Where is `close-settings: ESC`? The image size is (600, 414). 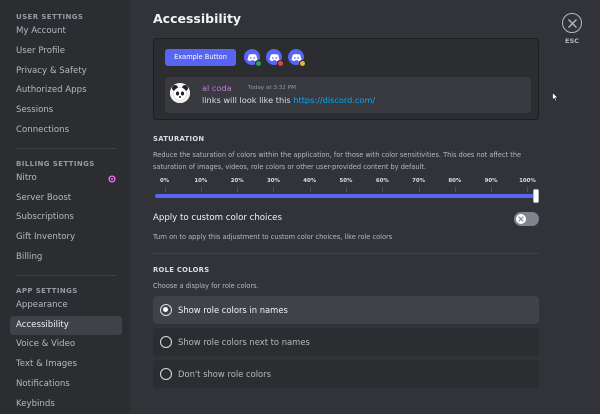 close-settings: ESC is located at coordinates (572, 29).